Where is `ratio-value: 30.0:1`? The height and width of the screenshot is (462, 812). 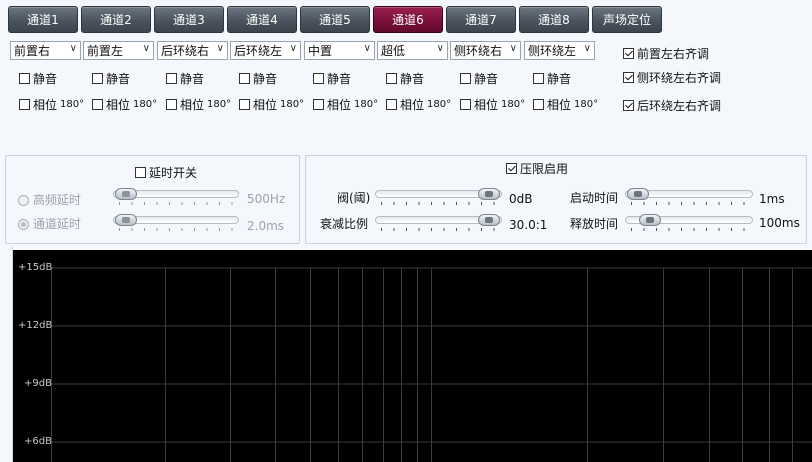
ratio-value: 30.0:1 is located at coordinates (528, 225).